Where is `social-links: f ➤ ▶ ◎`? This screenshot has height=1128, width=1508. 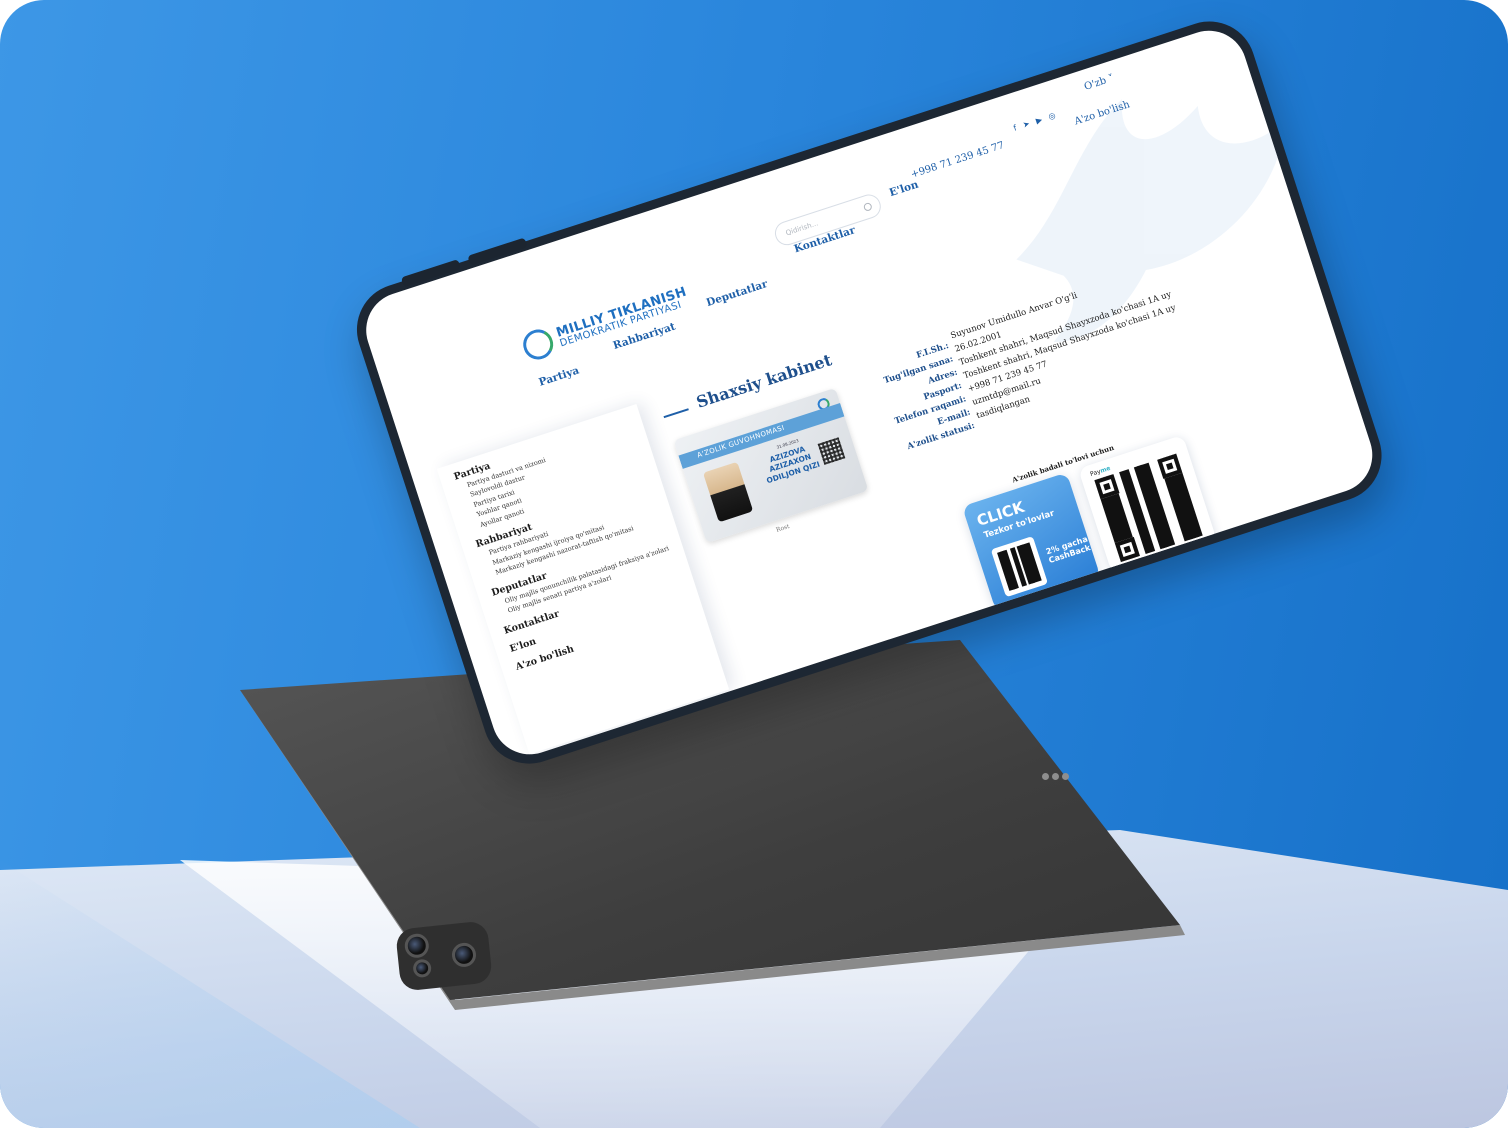
social-links: f ➤ ▶ ◎ is located at coordinates (1034, 122).